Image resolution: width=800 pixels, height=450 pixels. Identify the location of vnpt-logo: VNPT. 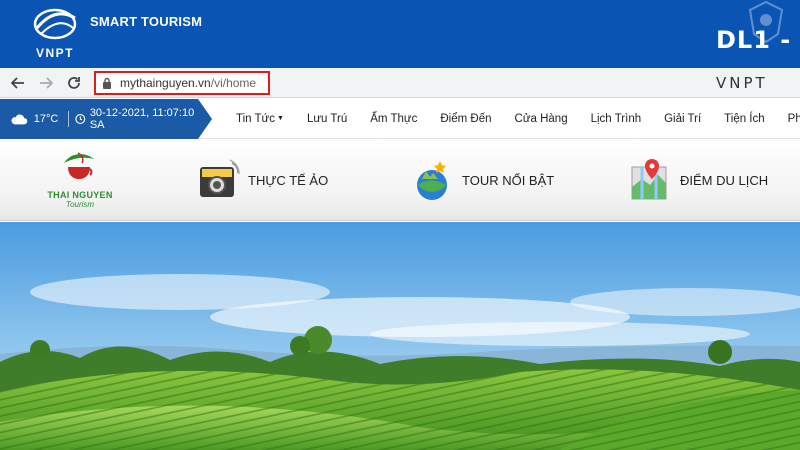
(55, 33).